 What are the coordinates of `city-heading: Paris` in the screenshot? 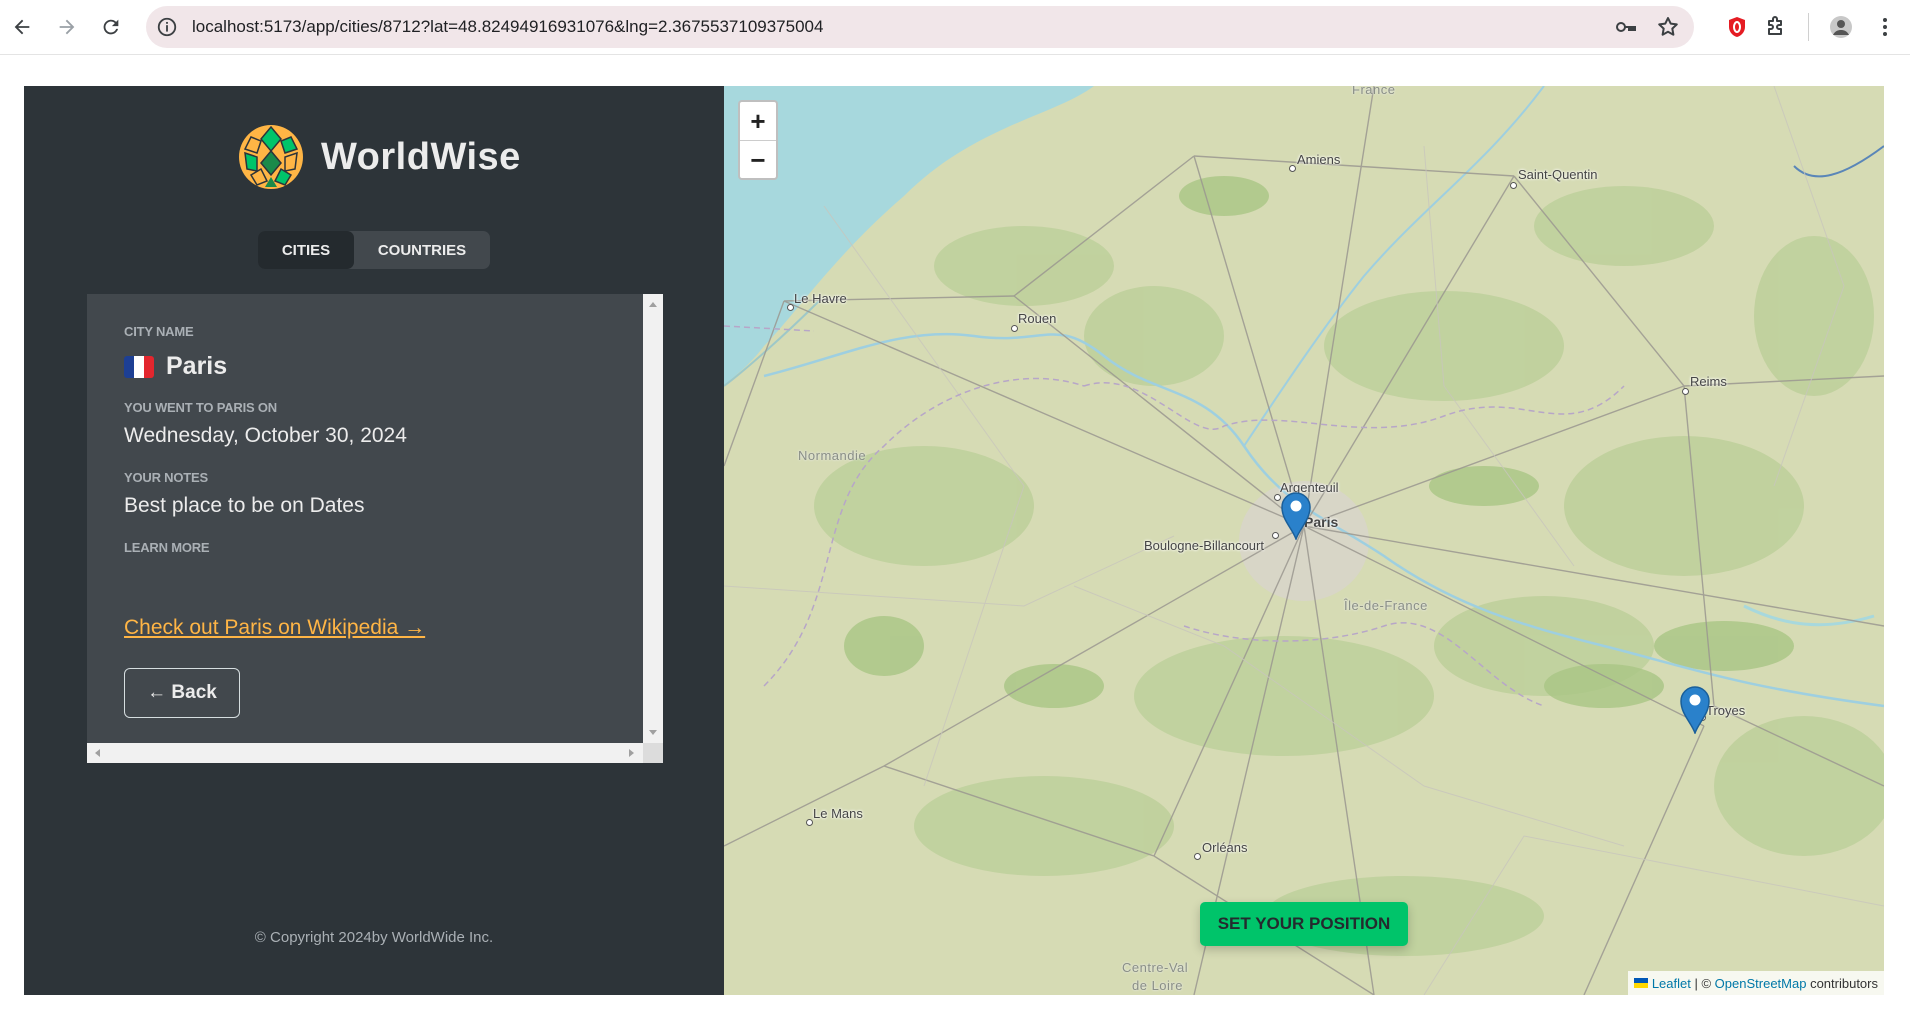 It's located at (175, 366).